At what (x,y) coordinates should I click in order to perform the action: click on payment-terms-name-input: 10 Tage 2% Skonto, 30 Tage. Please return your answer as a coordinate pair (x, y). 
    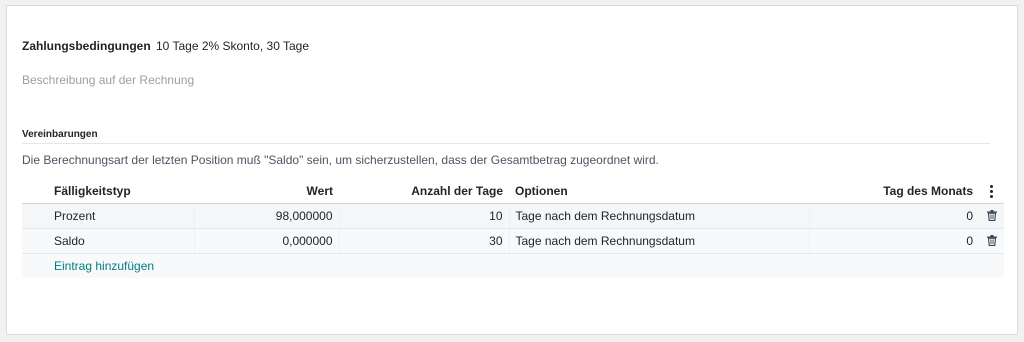
    Looking at the image, I should click on (232, 46).